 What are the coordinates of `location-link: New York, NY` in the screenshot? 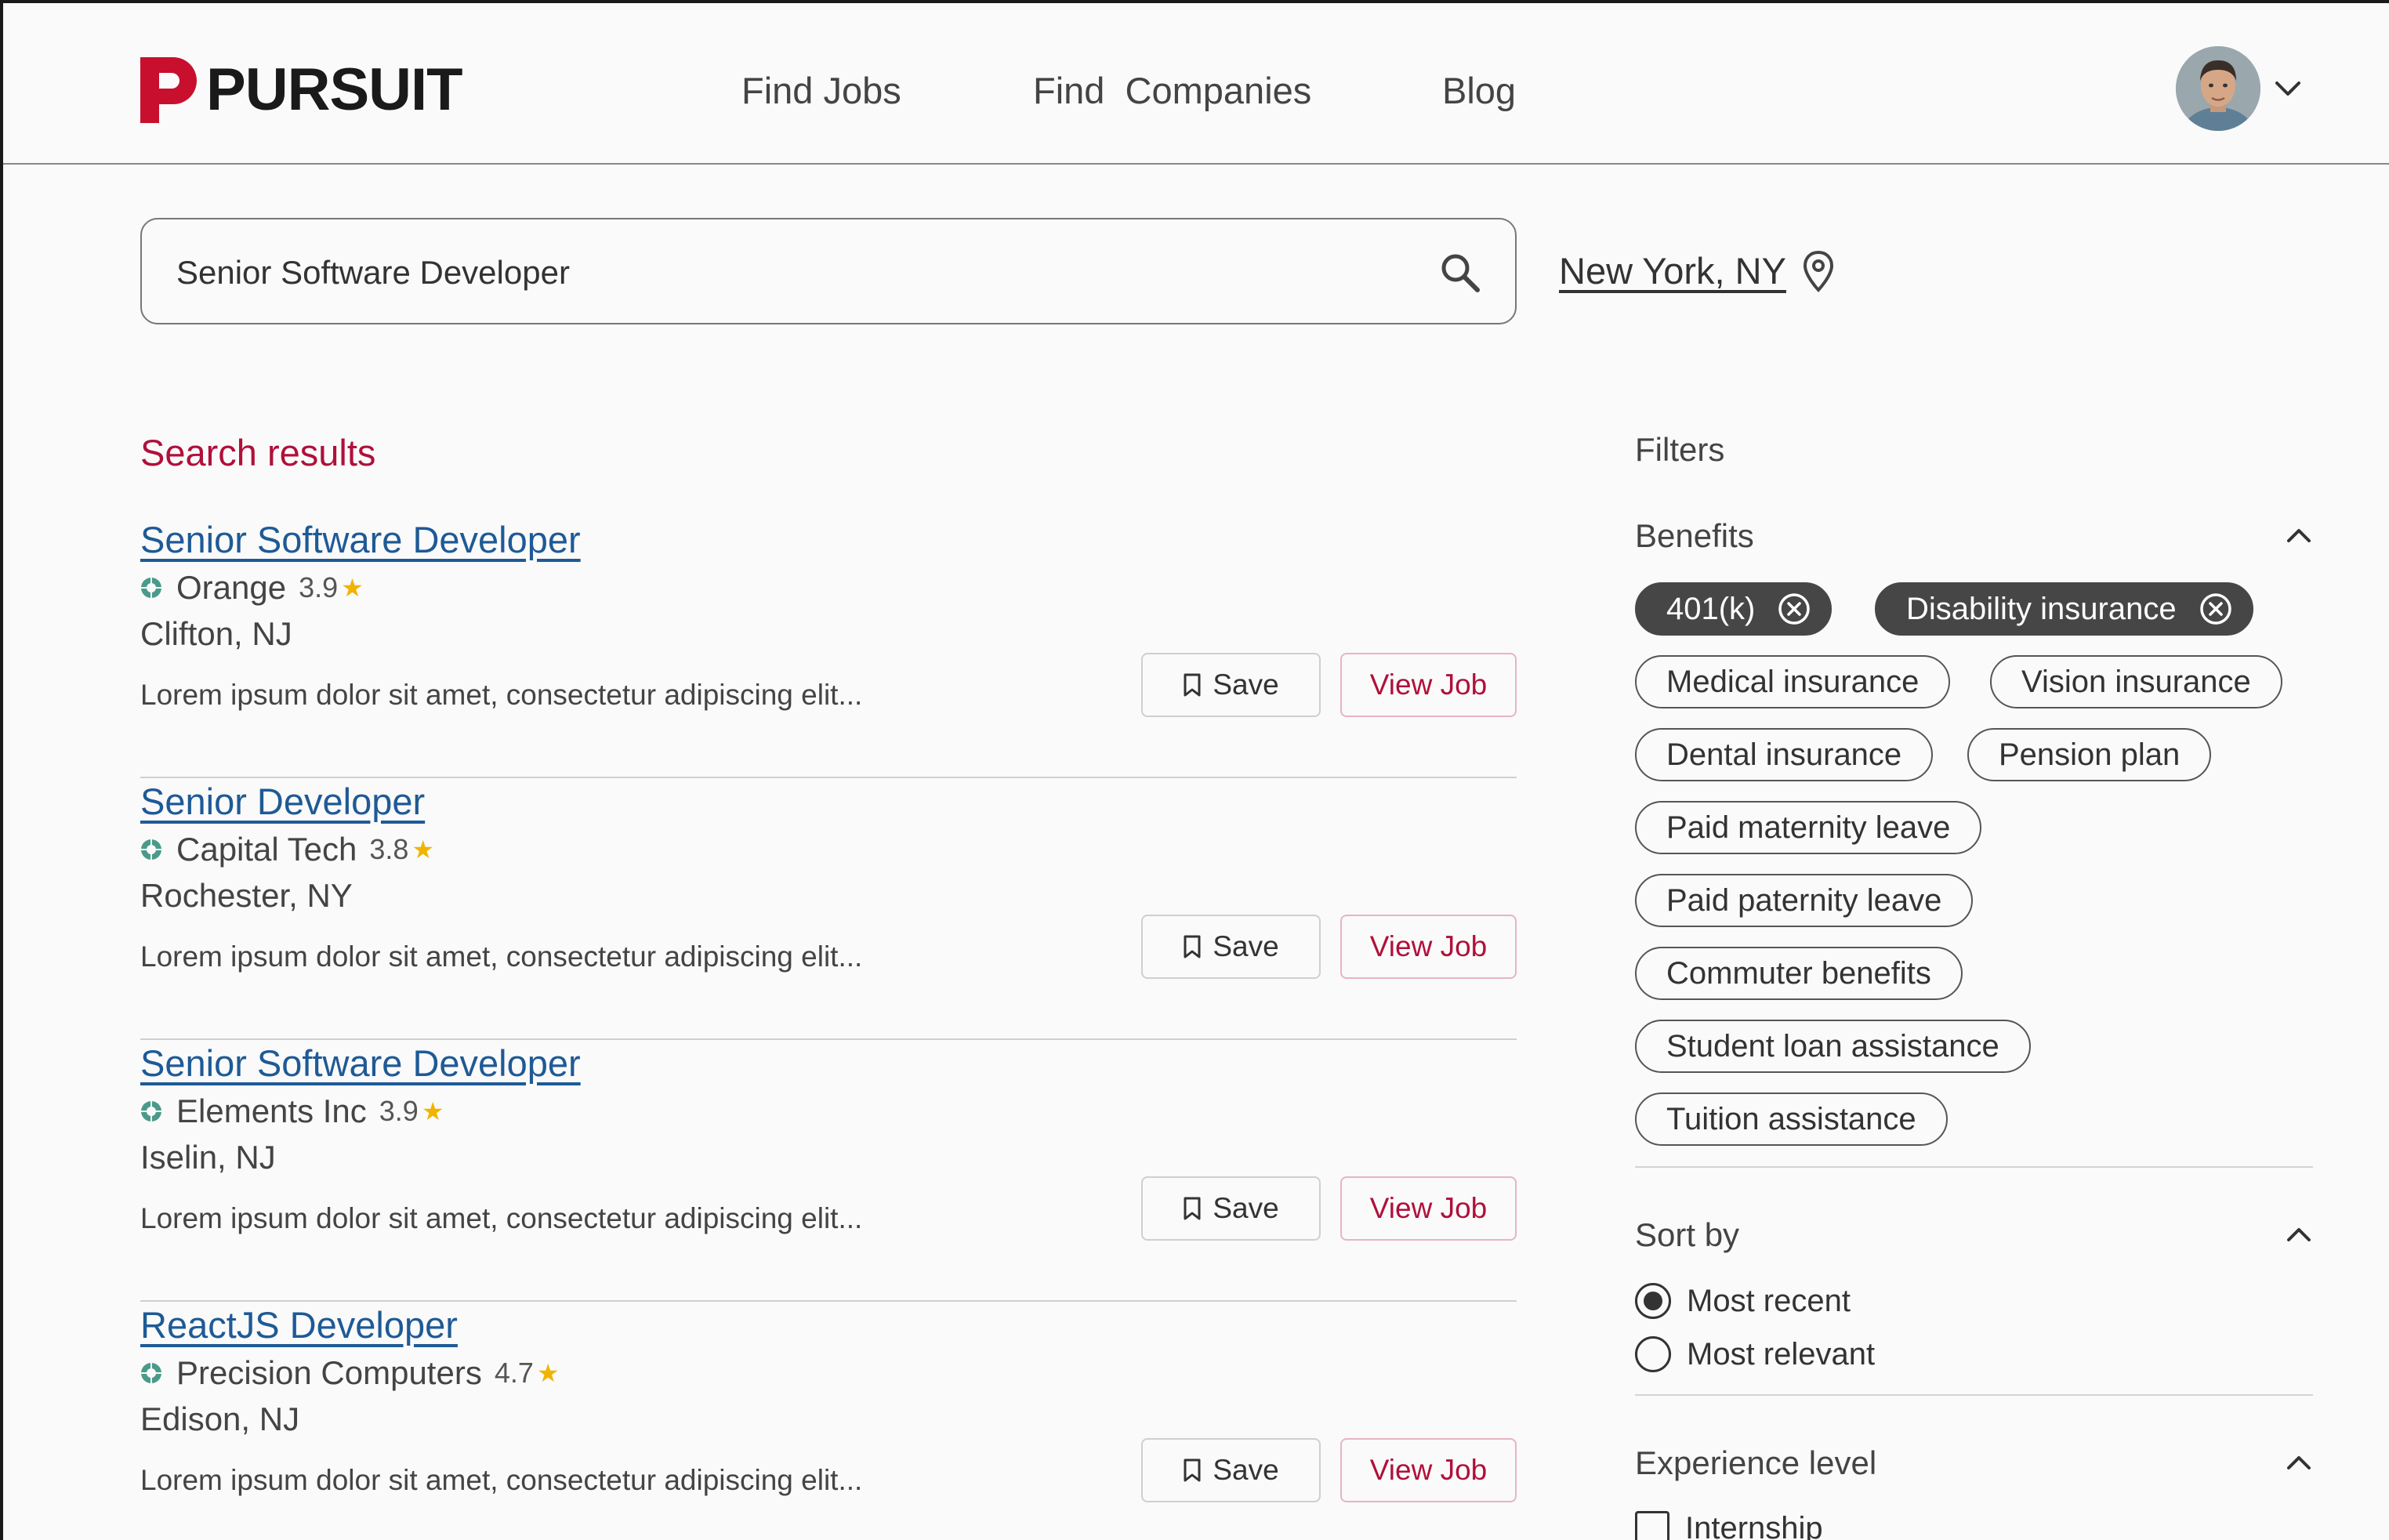 It's located at (1672, 271).